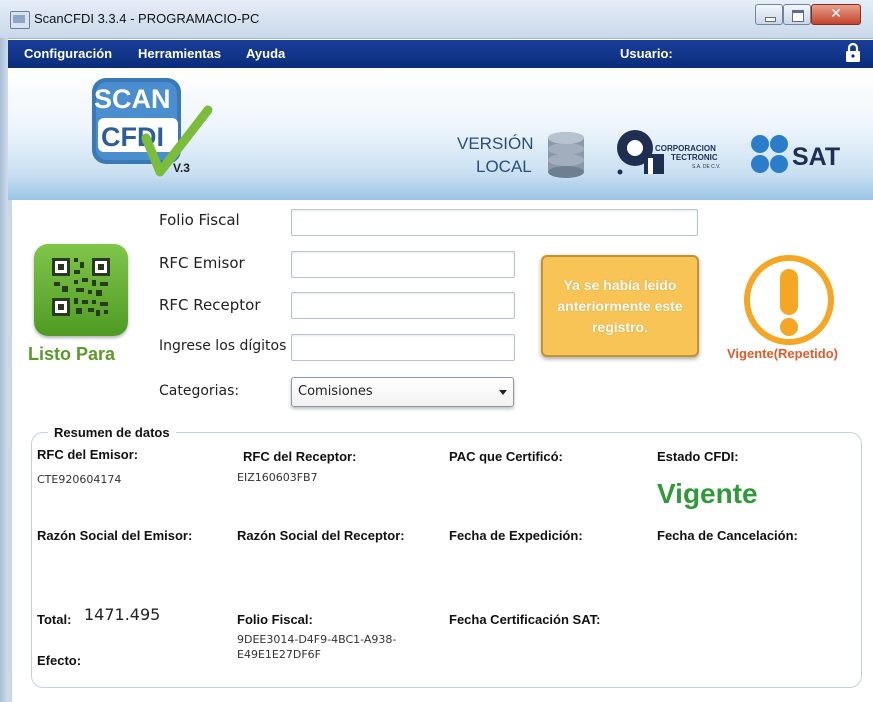 The image size is (873, 702). Describe the element at coordinates (321, 535) in the screenshot. I see `razon-social-receptor-heading: Razón Social del Receptor:` at that location.